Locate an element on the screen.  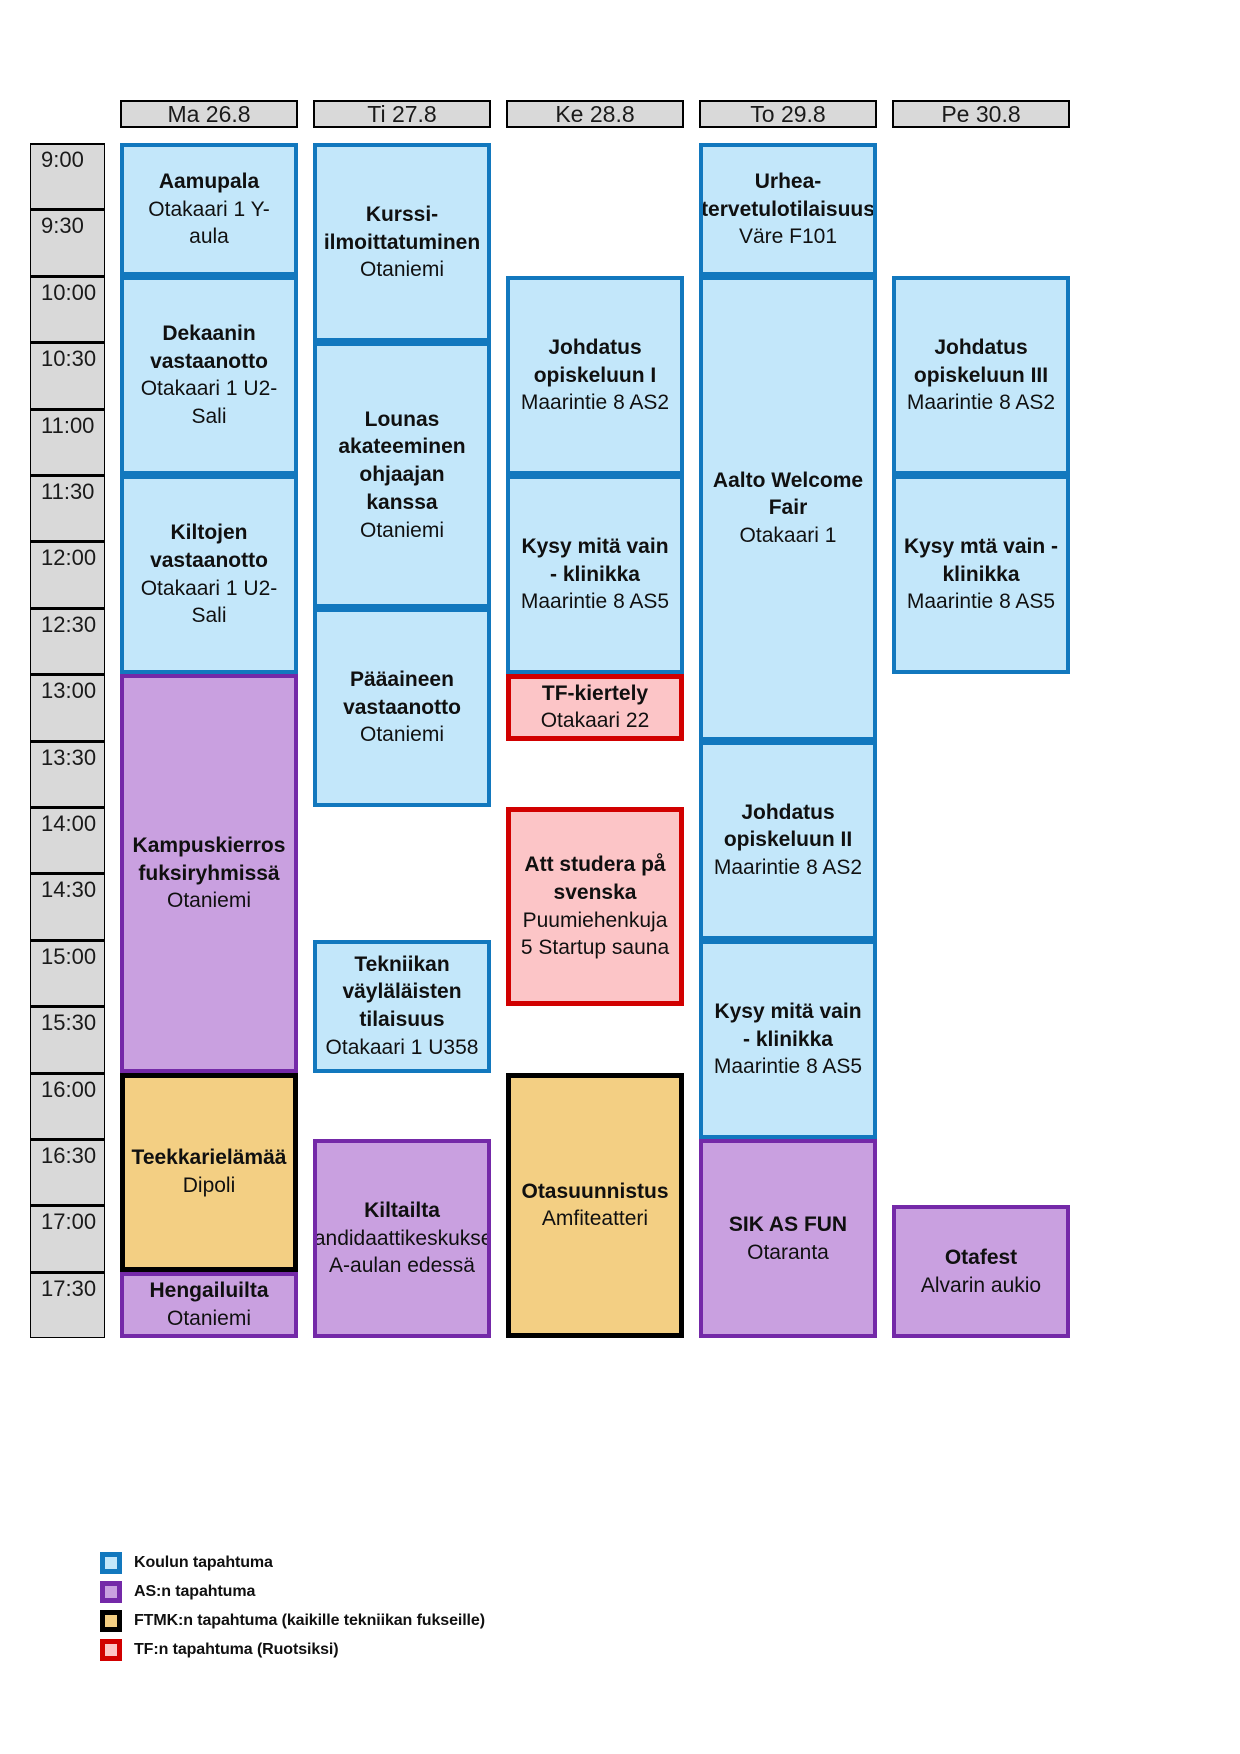
event-location: Väre F101 is located at coordinates (788, 237).